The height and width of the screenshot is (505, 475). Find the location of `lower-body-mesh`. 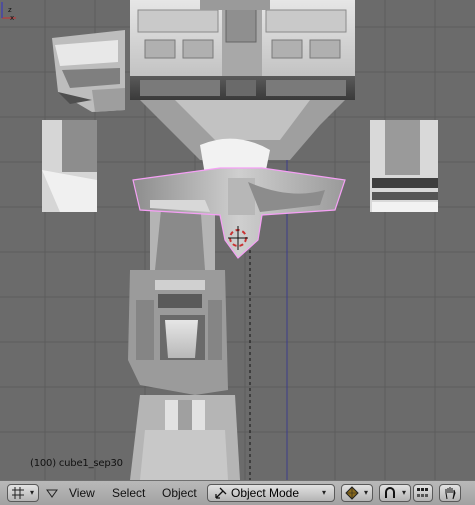

lower-body-mesh is located at coordinates (184, 375).